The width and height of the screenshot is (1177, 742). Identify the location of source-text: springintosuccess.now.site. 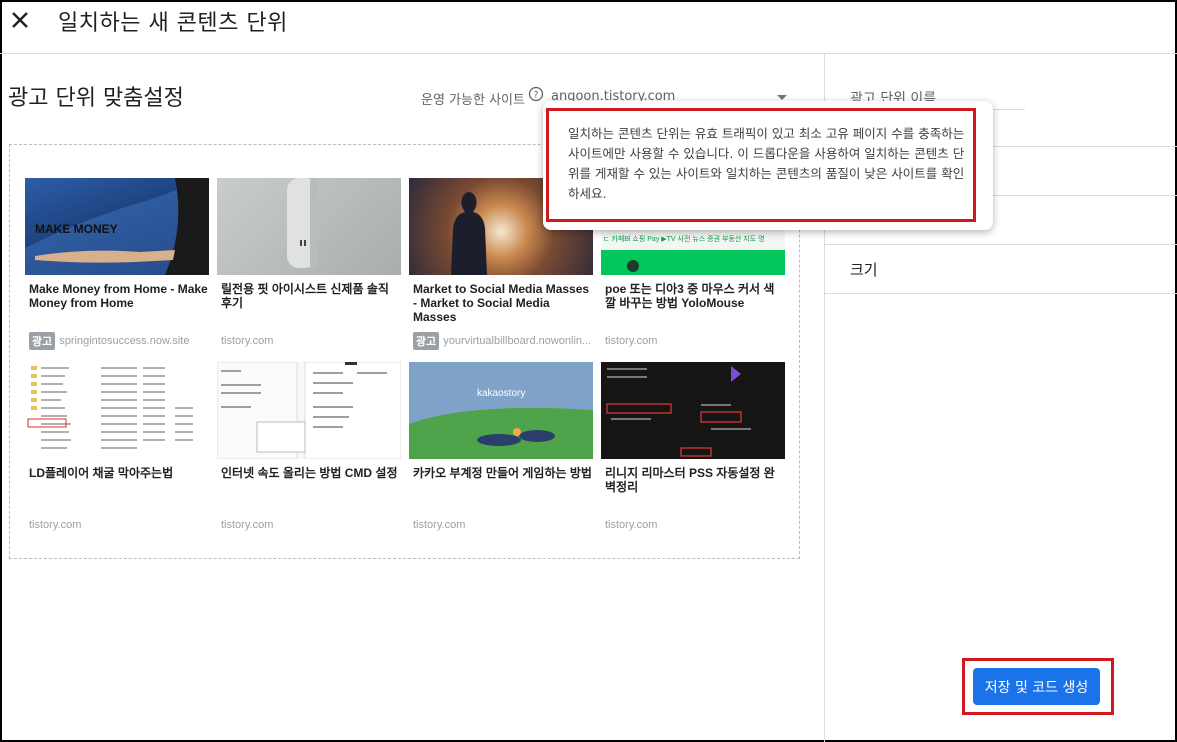
(124, 341).